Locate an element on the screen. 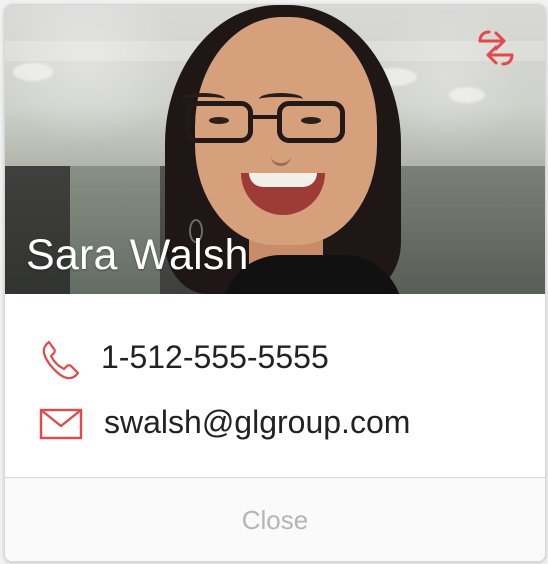  glasses-bridge is located at coordinates (265, 117).